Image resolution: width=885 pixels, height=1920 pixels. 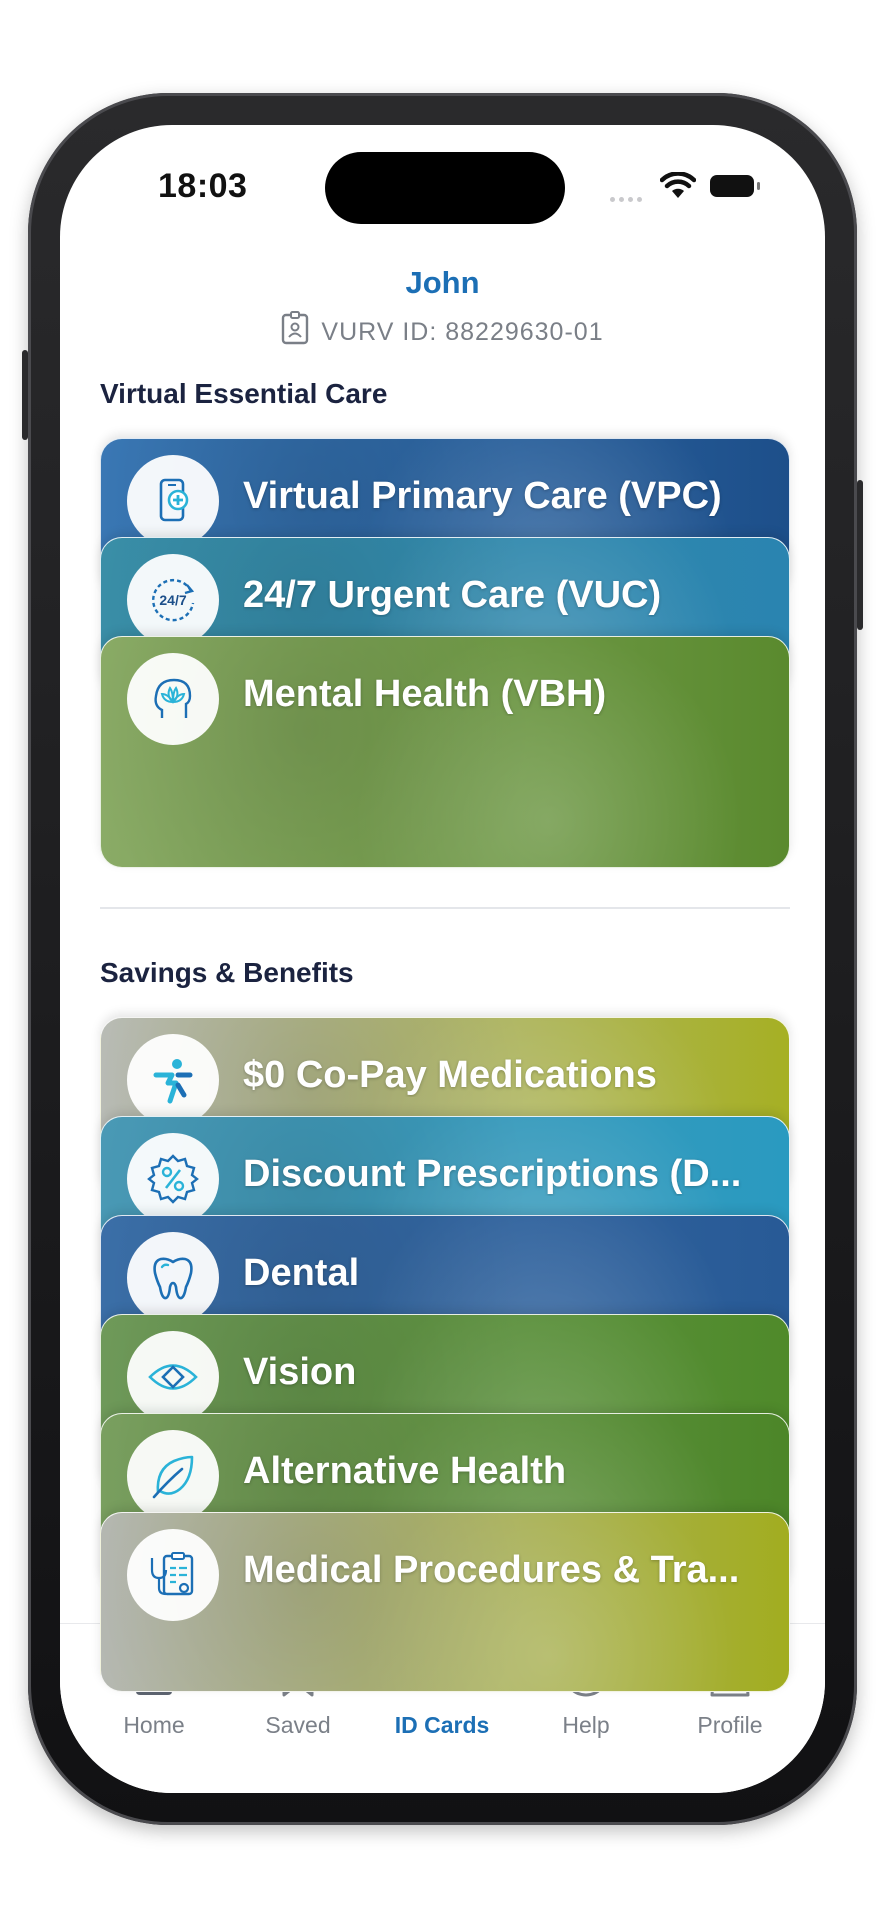 I want to click on card-label: $0 Co-Pay Medications, so click(x=450, y=1075).